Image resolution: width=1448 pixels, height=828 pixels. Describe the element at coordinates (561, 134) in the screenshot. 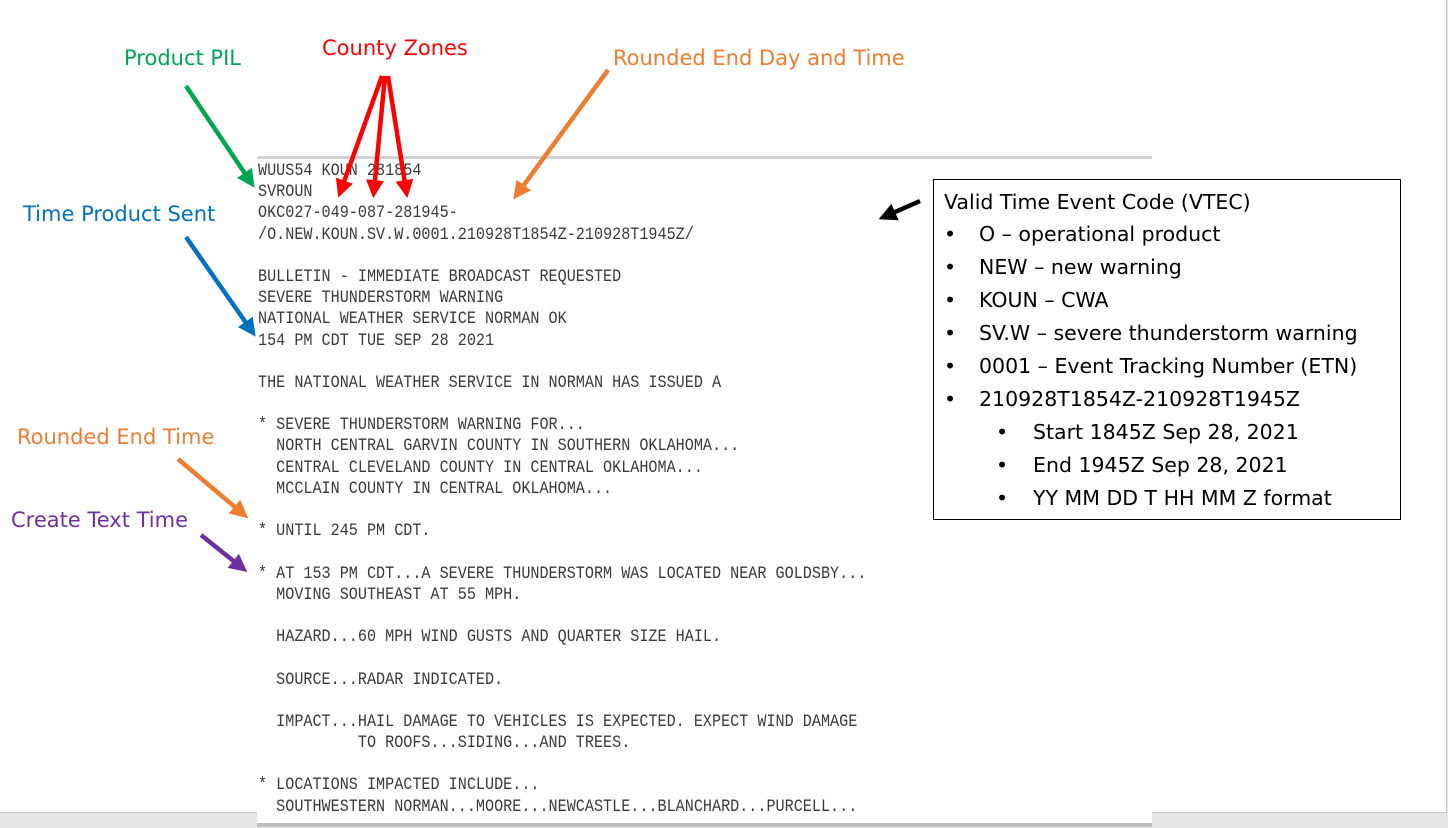

I see `arrow-rounded-end-day-time-icon` at that location.